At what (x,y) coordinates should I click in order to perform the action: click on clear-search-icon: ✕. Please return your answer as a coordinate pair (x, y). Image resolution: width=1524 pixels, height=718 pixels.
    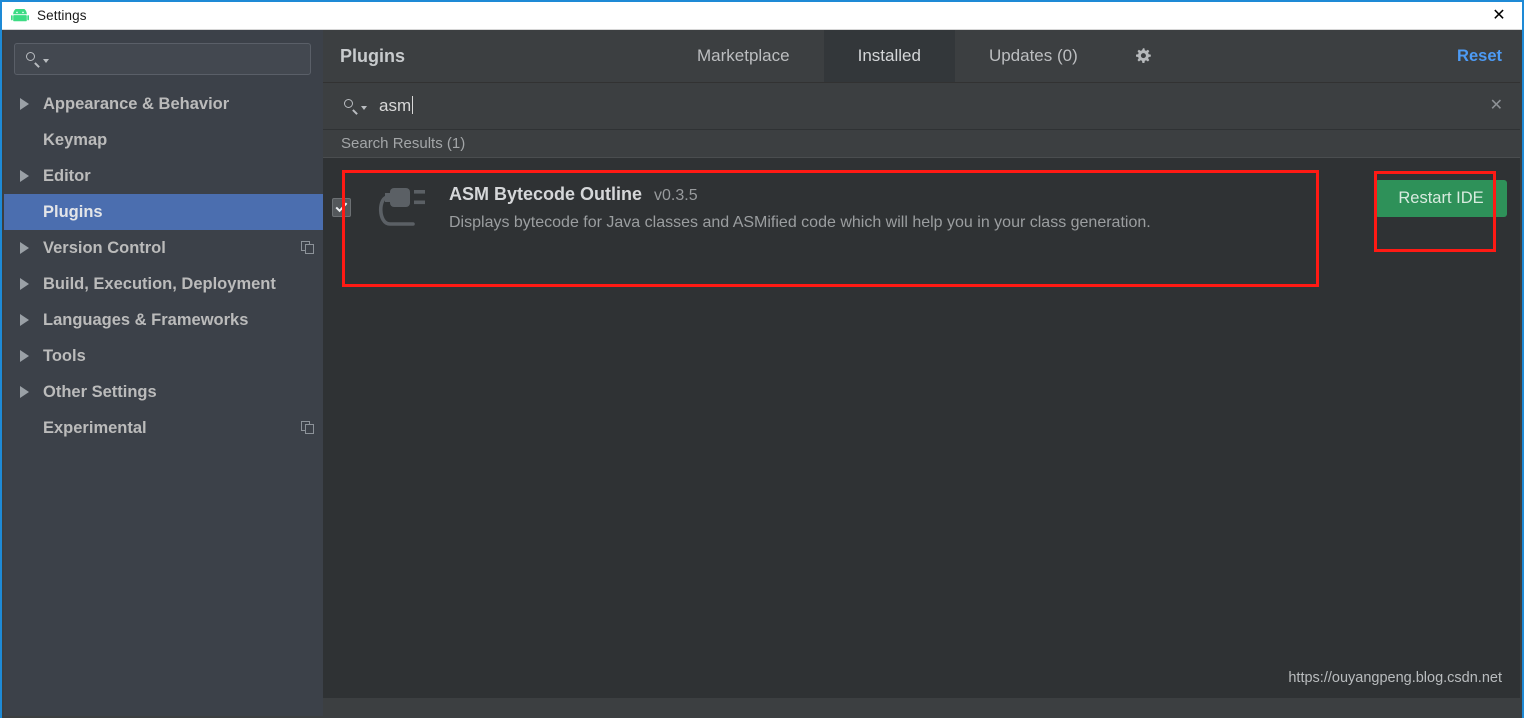
    Looking at the image, I should click on (1496, 106).